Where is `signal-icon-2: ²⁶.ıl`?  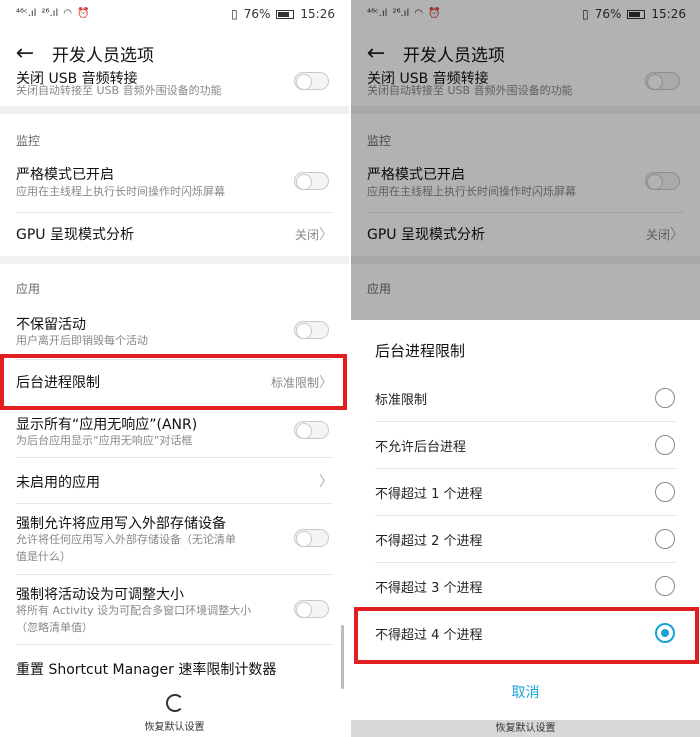
signal-icon-2: ²⁶.ıl is located at coordinates (50, 13).